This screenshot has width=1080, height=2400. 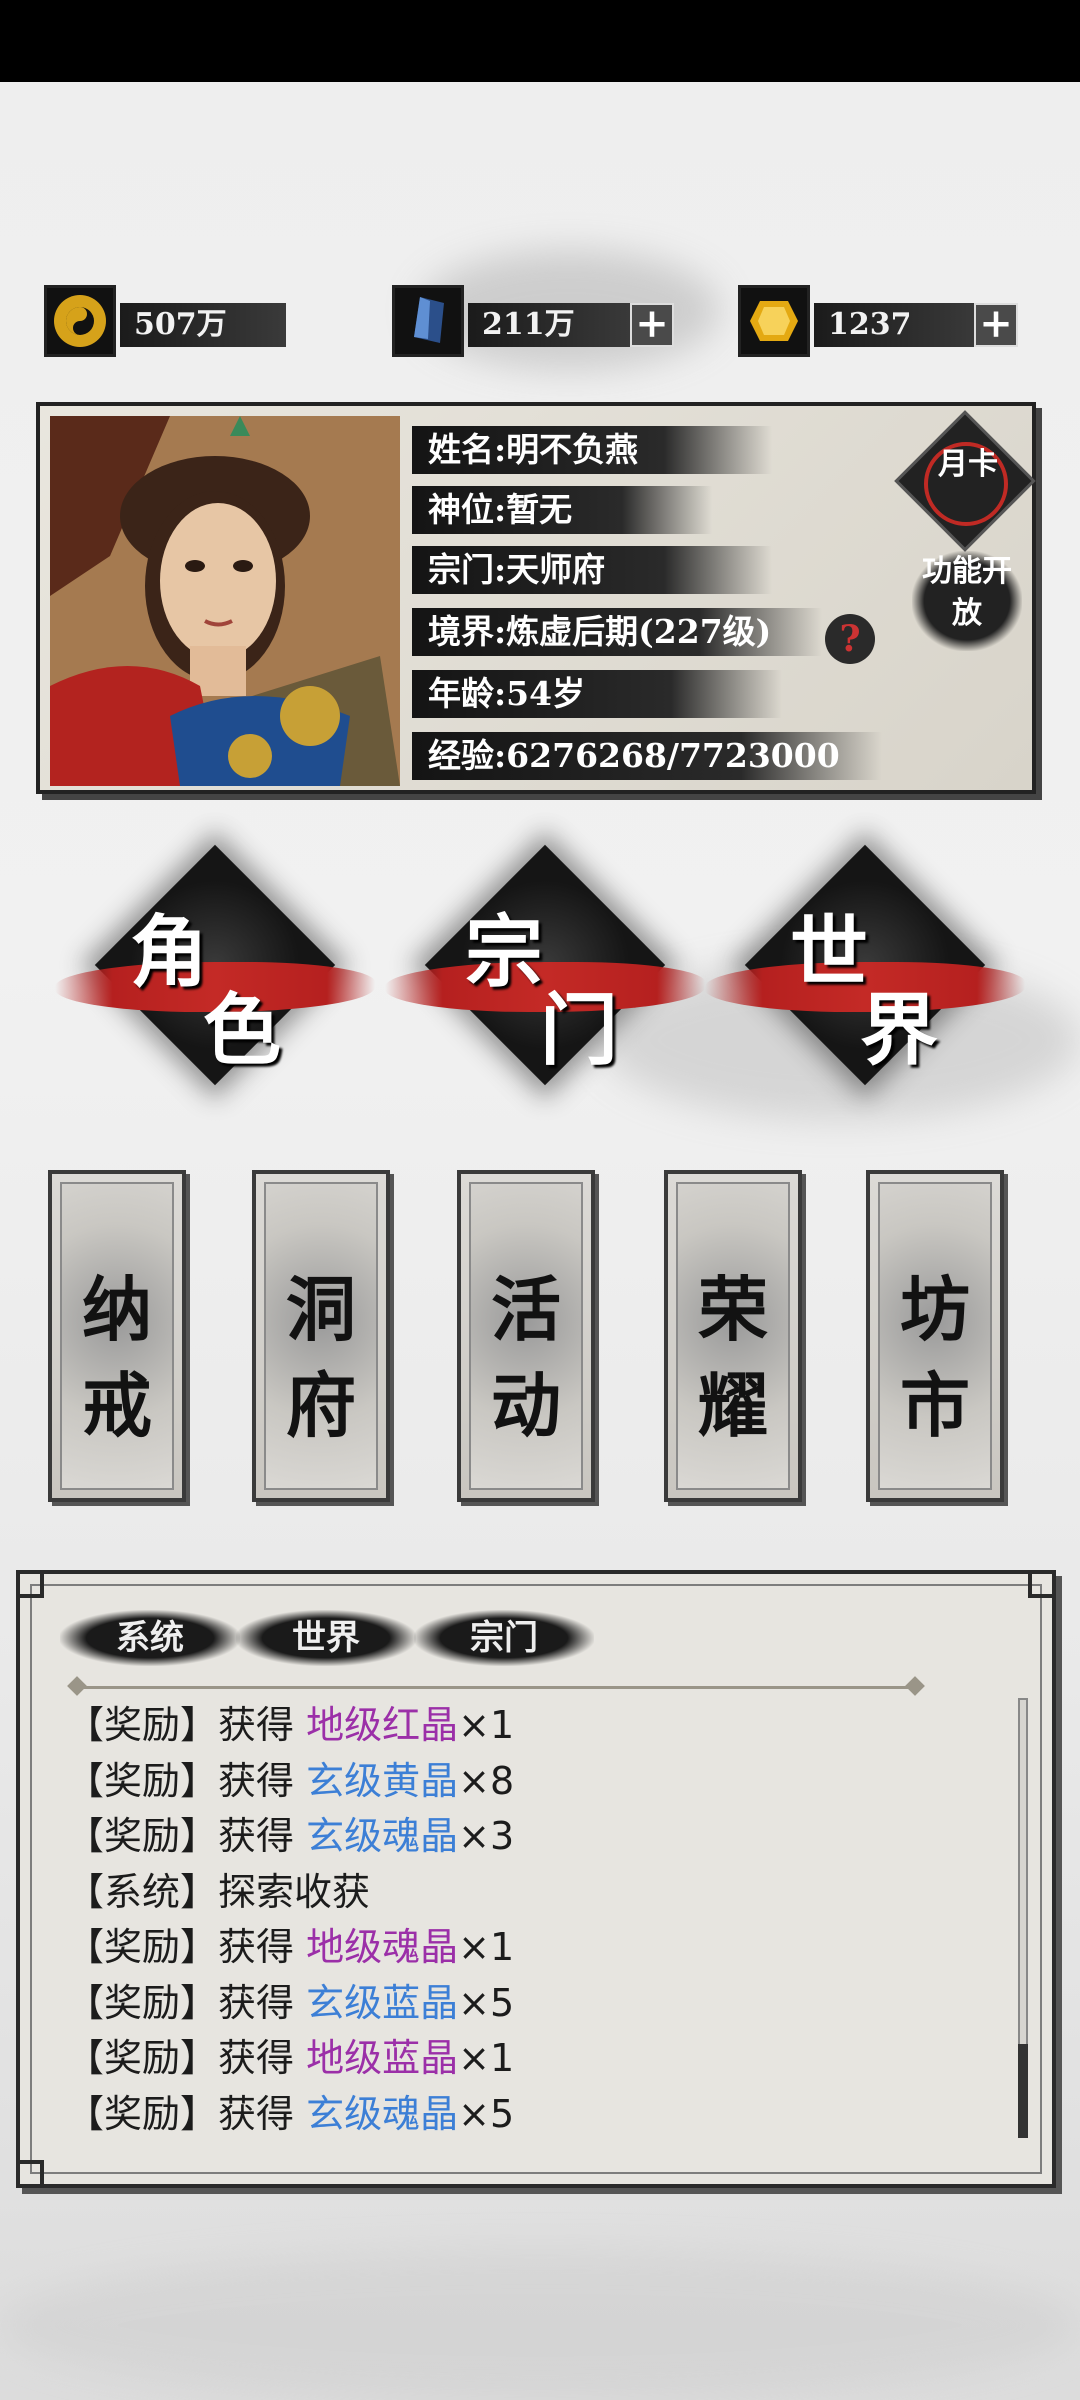 I want to click on chat-message: 【奖励】获得 玄级魂晶×3, so click(x=531, y=1837).